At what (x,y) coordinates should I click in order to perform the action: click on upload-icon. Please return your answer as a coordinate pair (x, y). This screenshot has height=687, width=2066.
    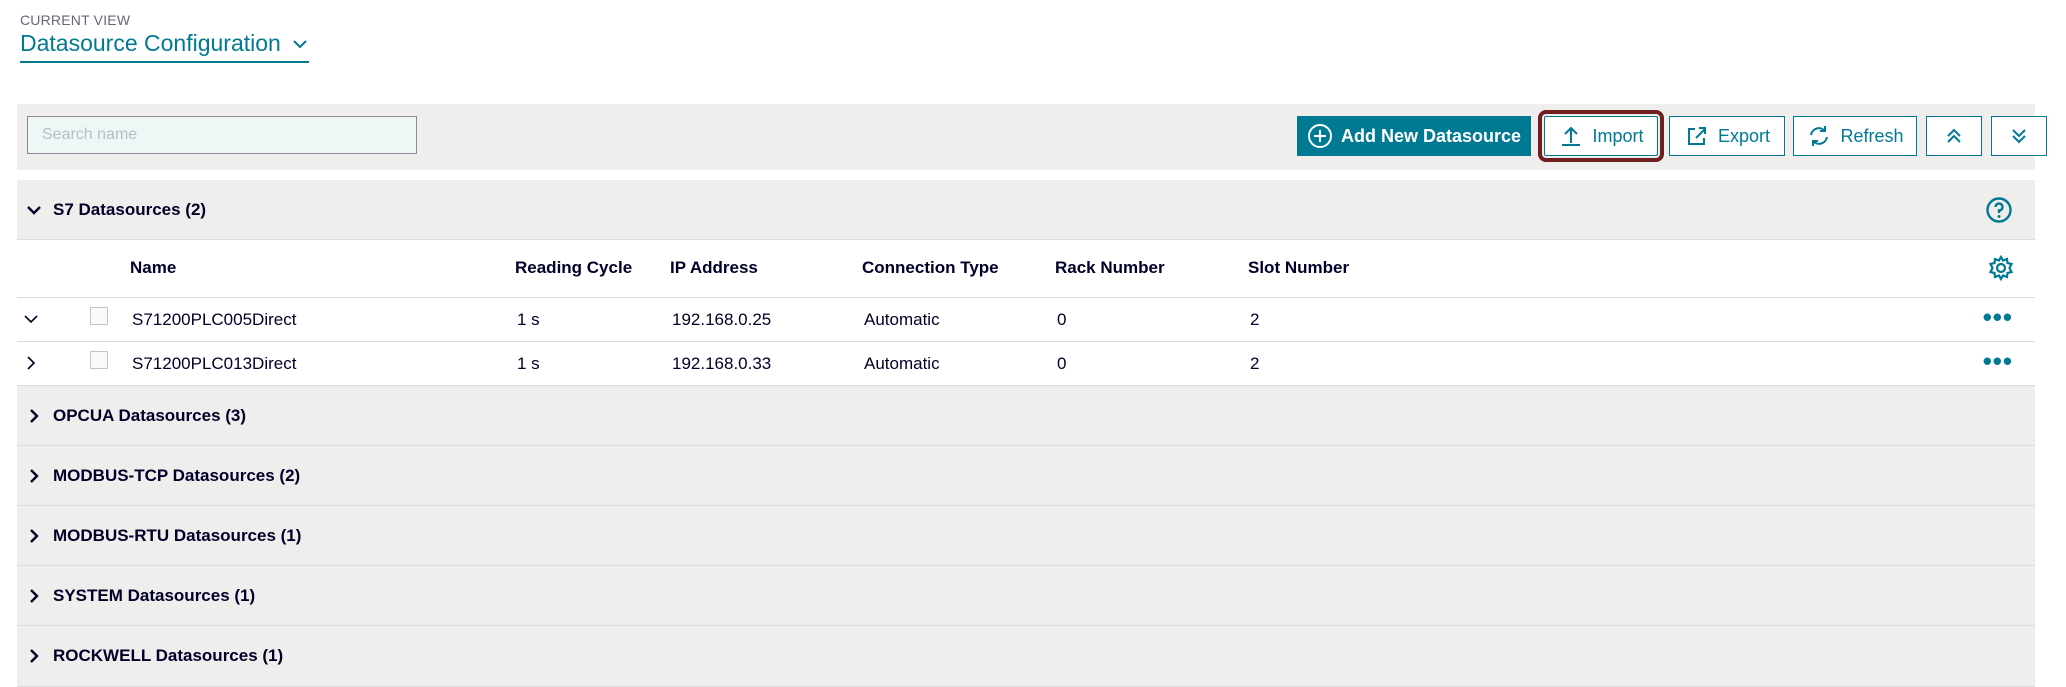
    Looking at the image, I should click on (1571, 136).